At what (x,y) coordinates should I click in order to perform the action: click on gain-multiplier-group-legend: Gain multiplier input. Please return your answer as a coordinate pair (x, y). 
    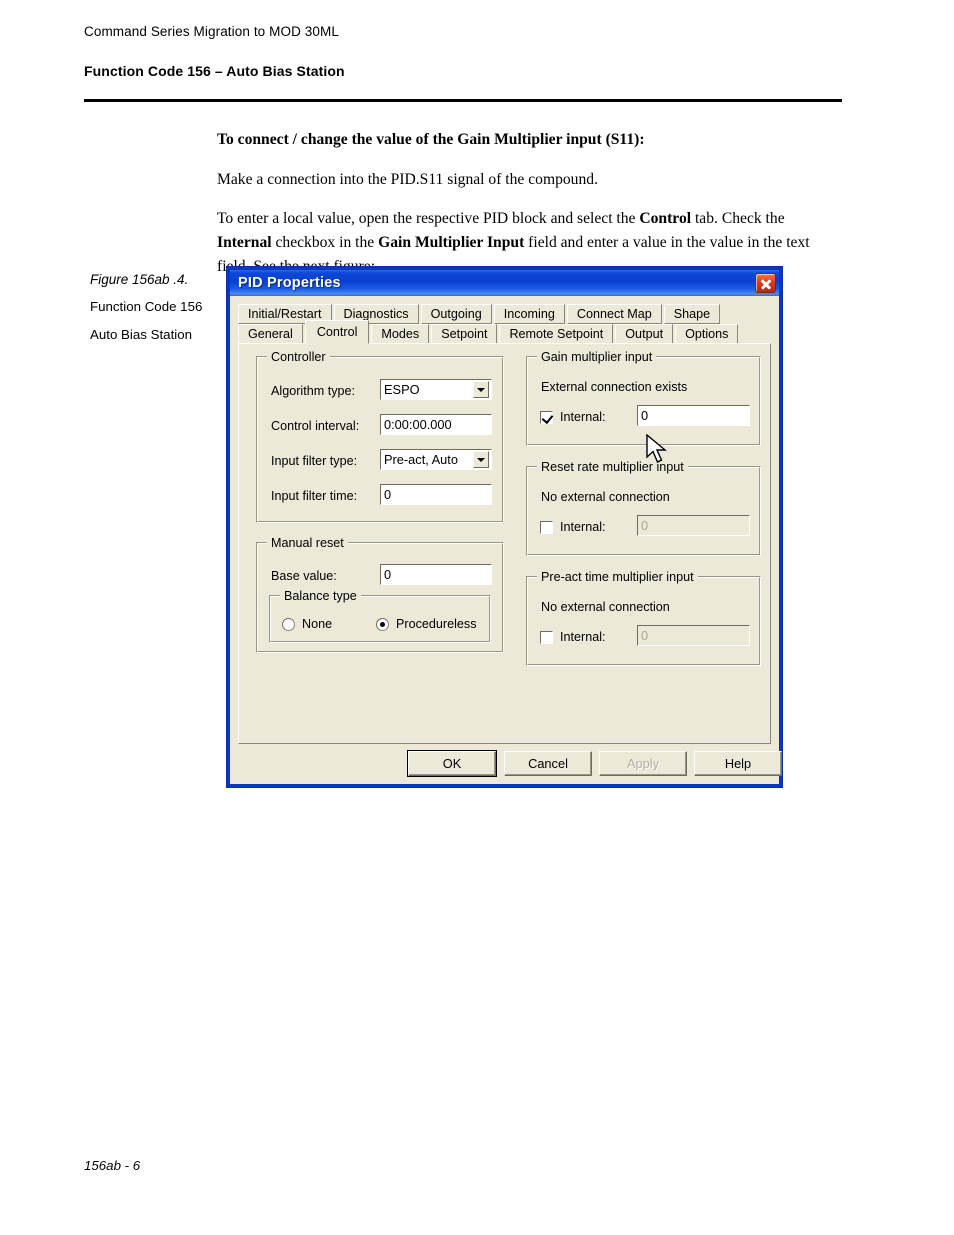
    Looking at the image, I should click on (597, 357).